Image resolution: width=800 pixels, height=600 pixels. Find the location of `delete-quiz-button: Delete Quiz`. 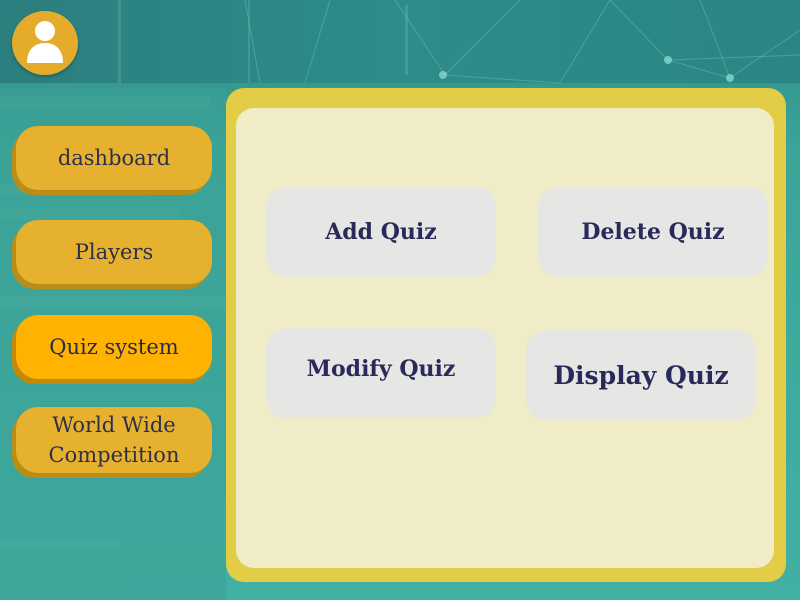

delete-quiz-button: Delete Quiz is located at coordinates (653, 232).